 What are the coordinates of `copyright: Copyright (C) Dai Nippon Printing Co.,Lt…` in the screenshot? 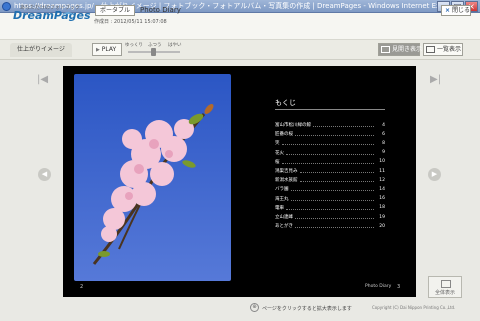 It's located at (414, 307).